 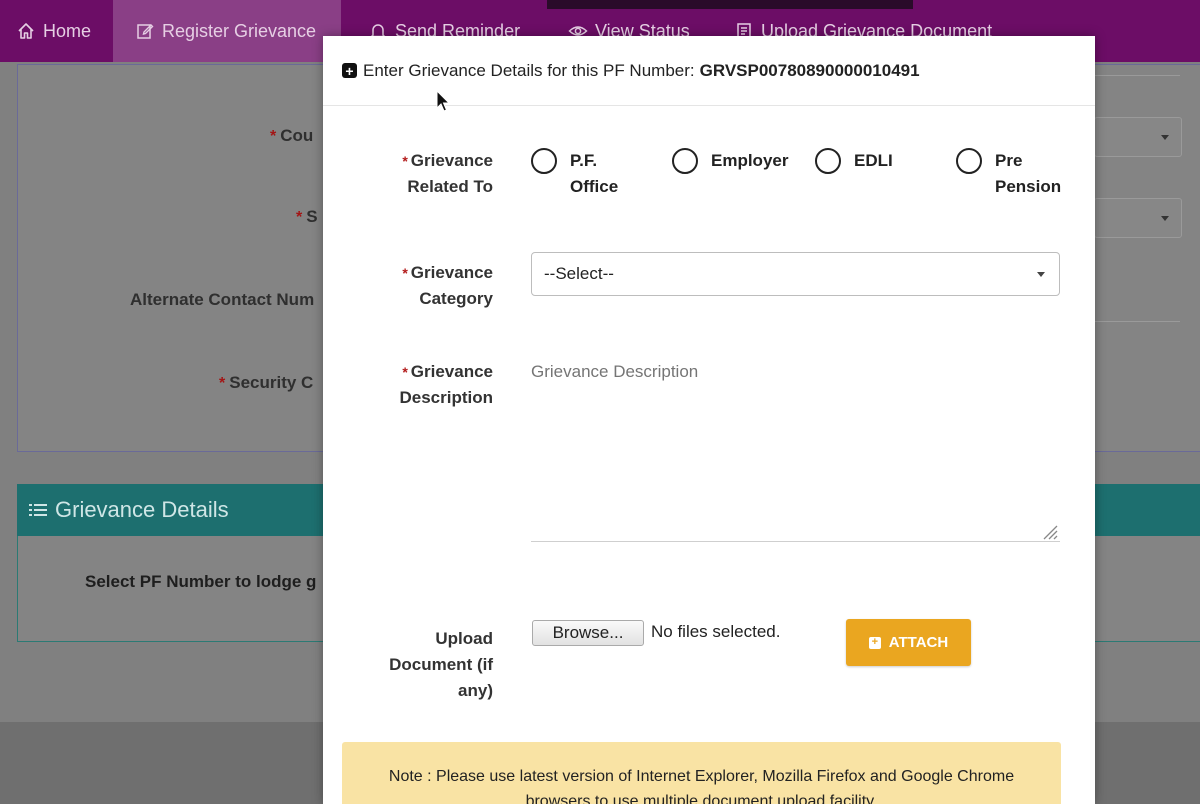 I want to click on nav-register-grievance: Register Grievance, so click(x=227, y=31).